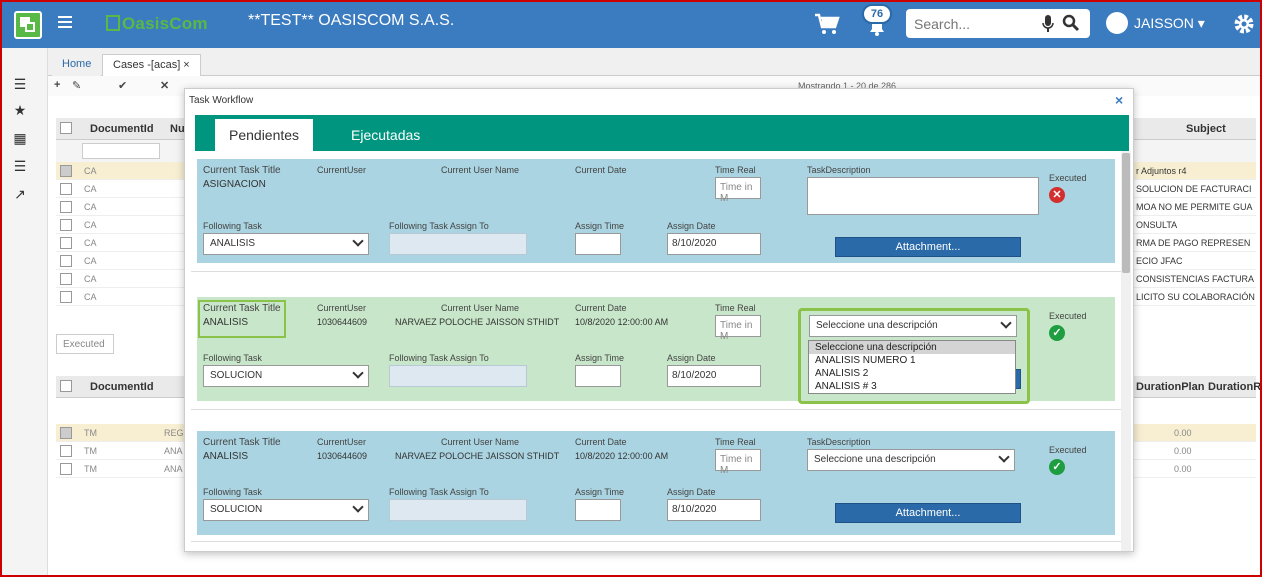 The image size is (1262, 577). What do you see at coordinates (351, 20) in the screenshot?
I see `company-title: **TEST** OASISCOM S.A.S.` at bounding box center [351, 20].